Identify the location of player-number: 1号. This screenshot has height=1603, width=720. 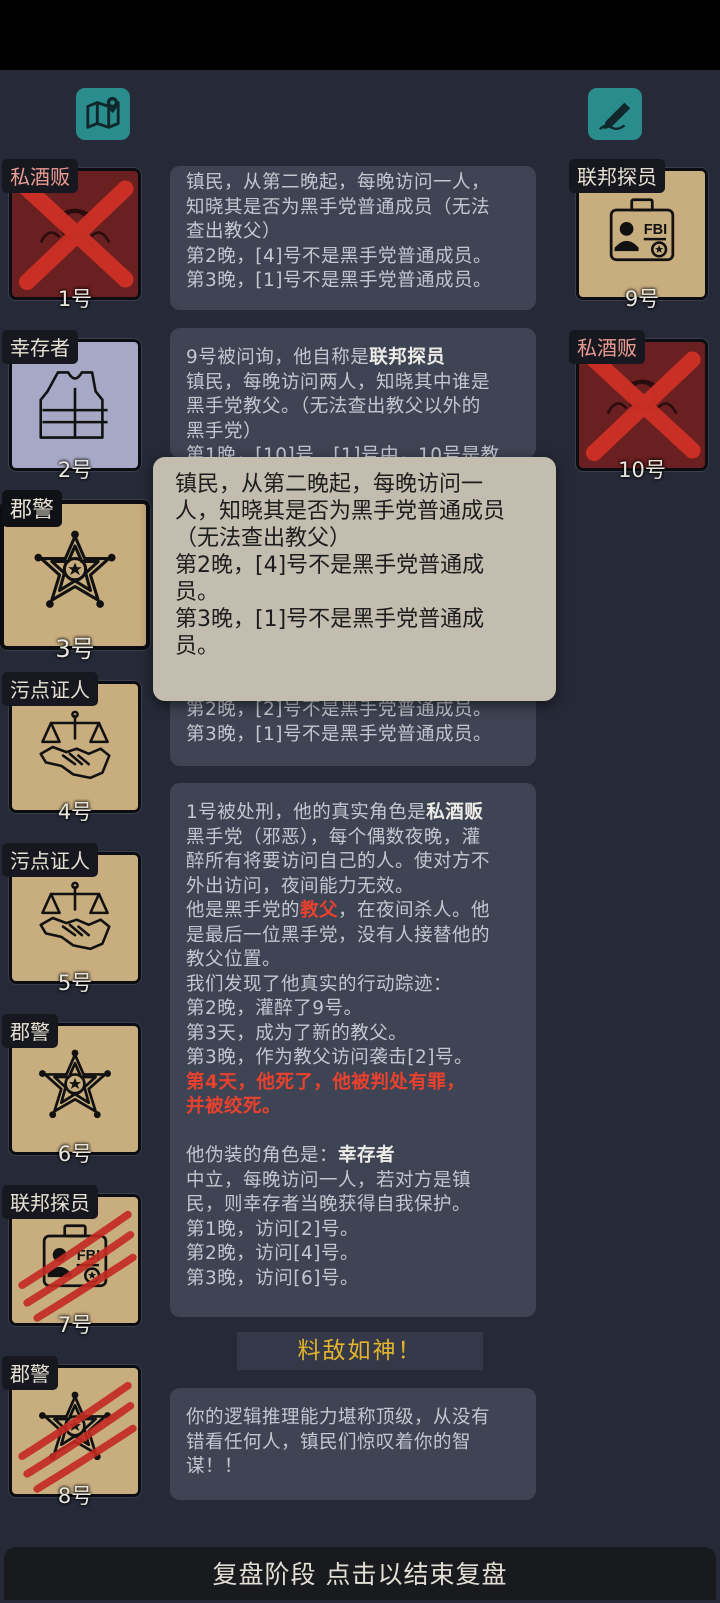
(75, 299).